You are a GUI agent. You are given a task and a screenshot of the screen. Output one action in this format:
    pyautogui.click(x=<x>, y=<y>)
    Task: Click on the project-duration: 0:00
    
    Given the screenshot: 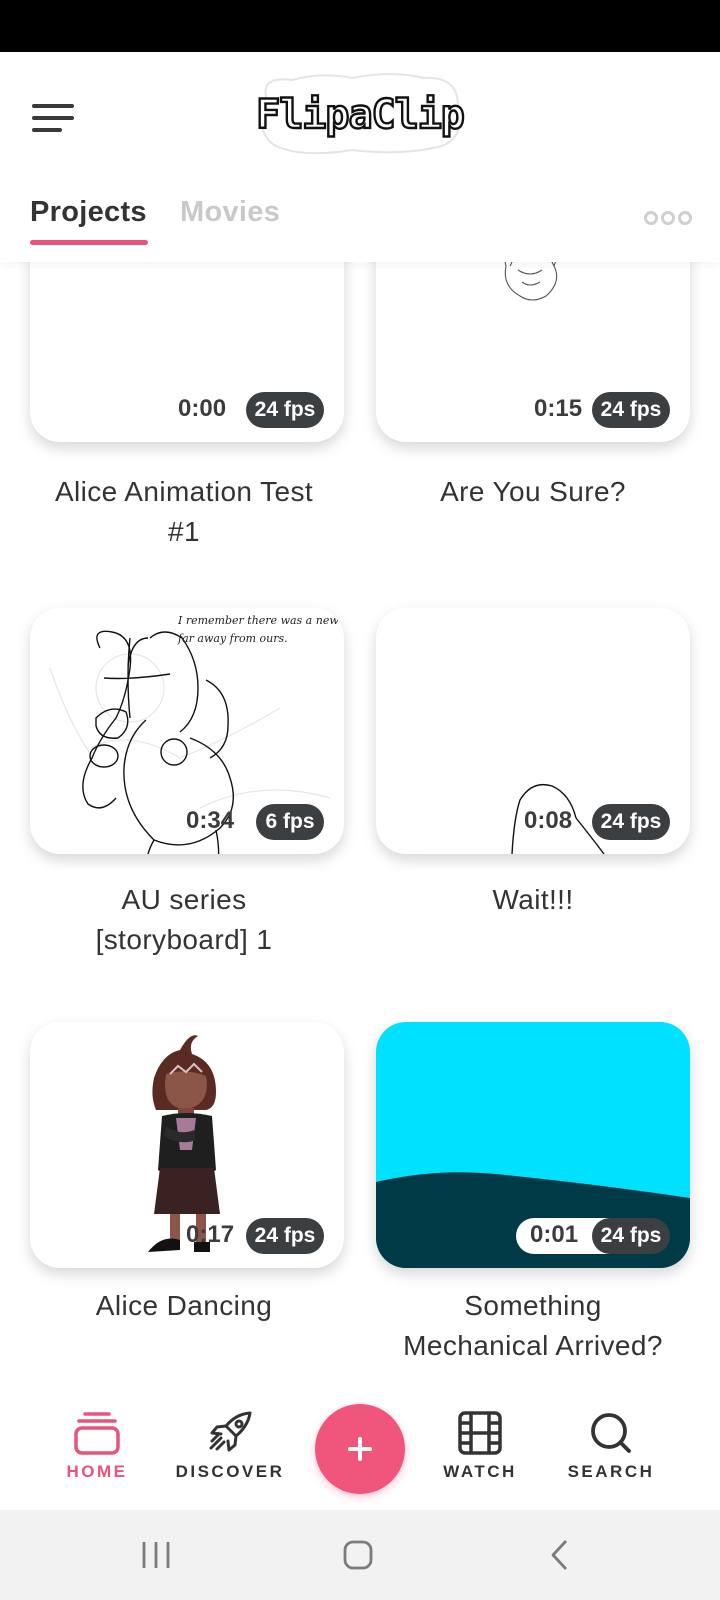 What is the action you would take?
    pyautogui.click(x=202, y=408)
    